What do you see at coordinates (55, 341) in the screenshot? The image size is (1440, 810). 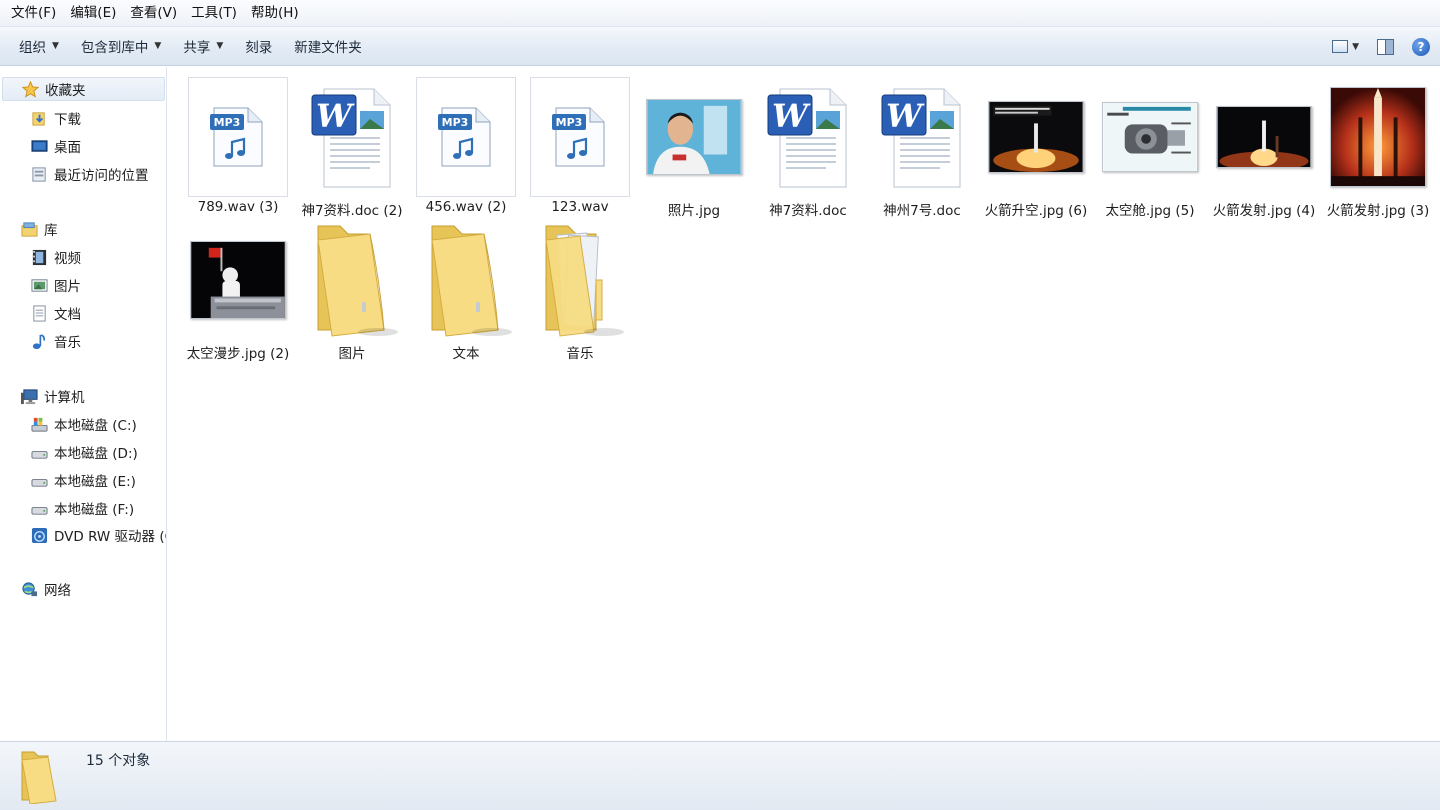 I see `nav-music: 音乐` at bounding box center [55, 341].